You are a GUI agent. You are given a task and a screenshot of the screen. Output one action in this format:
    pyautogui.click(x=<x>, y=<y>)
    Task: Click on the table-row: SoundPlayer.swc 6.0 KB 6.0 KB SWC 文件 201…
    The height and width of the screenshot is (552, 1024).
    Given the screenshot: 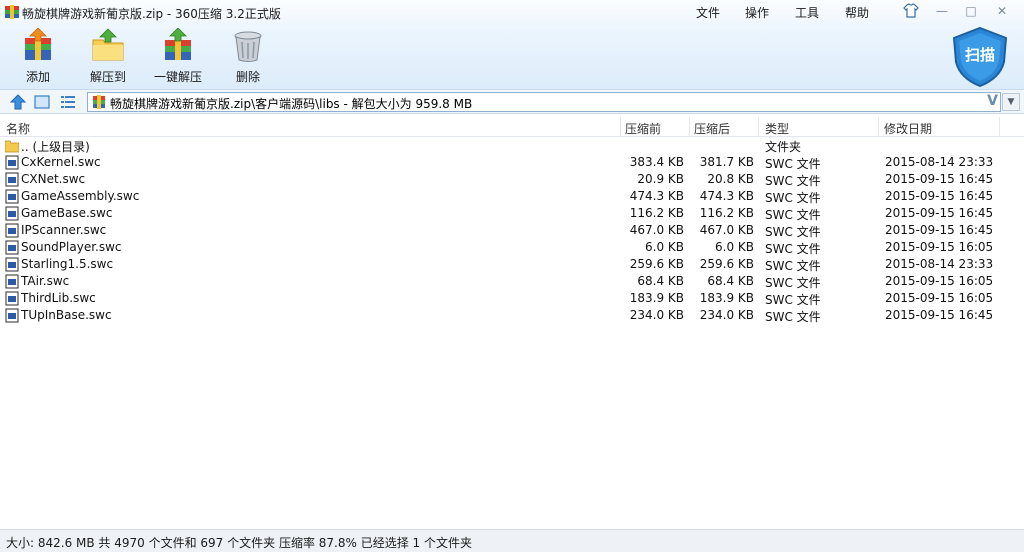 What is the action you would take?
    pyautogui.click(x=512, y=247)
    